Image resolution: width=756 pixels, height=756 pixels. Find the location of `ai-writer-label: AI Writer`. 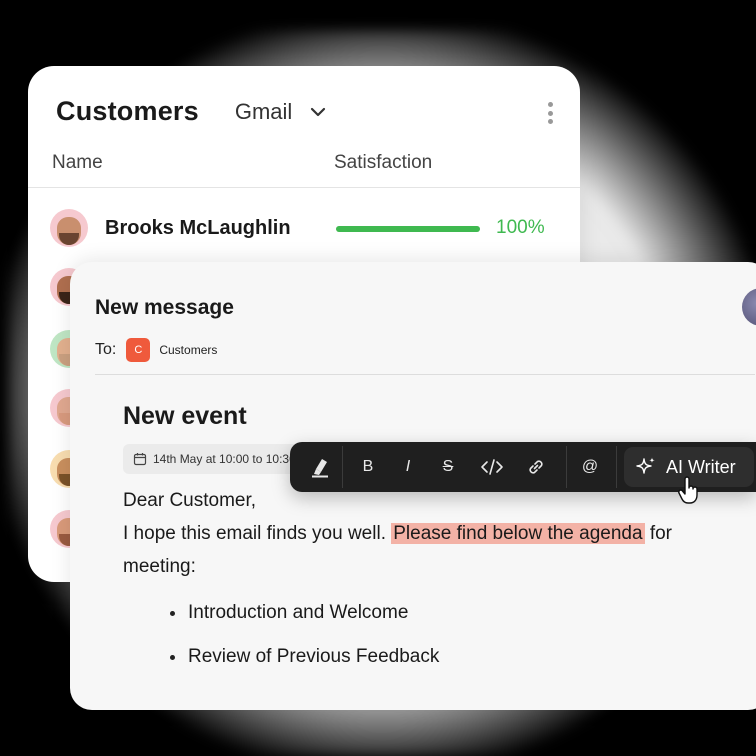

ai-writer-label: AI Writer is located at coordinates (701, 466).